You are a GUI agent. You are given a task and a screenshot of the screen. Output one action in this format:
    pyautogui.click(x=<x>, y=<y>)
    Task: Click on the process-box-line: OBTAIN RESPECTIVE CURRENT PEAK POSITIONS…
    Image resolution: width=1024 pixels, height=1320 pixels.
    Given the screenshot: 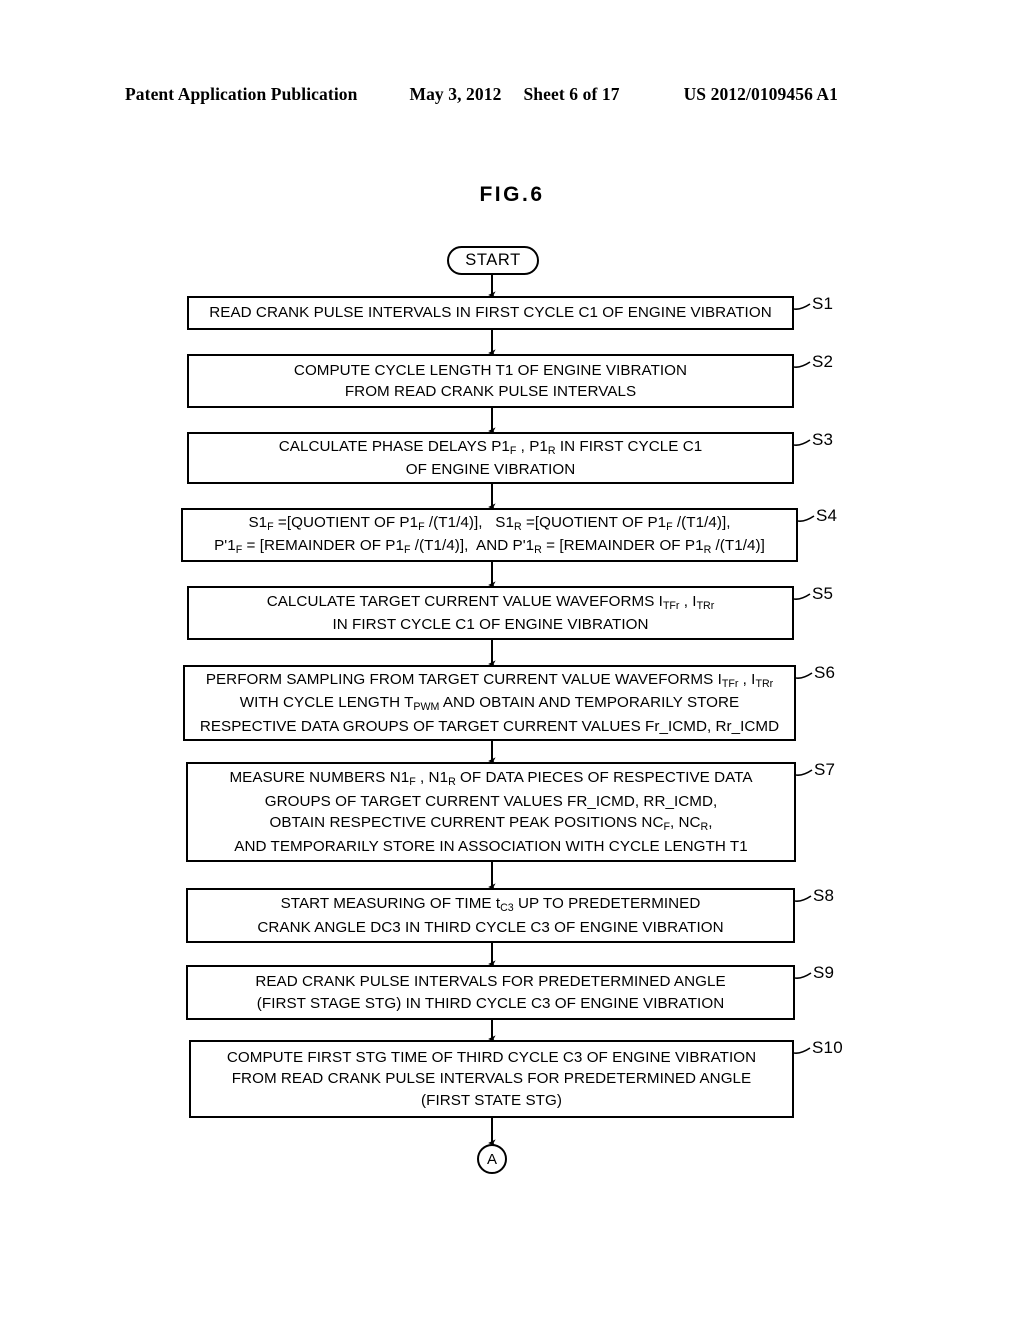 What is the action you would take?
    pyautogui.click(x=491, y=824)
    